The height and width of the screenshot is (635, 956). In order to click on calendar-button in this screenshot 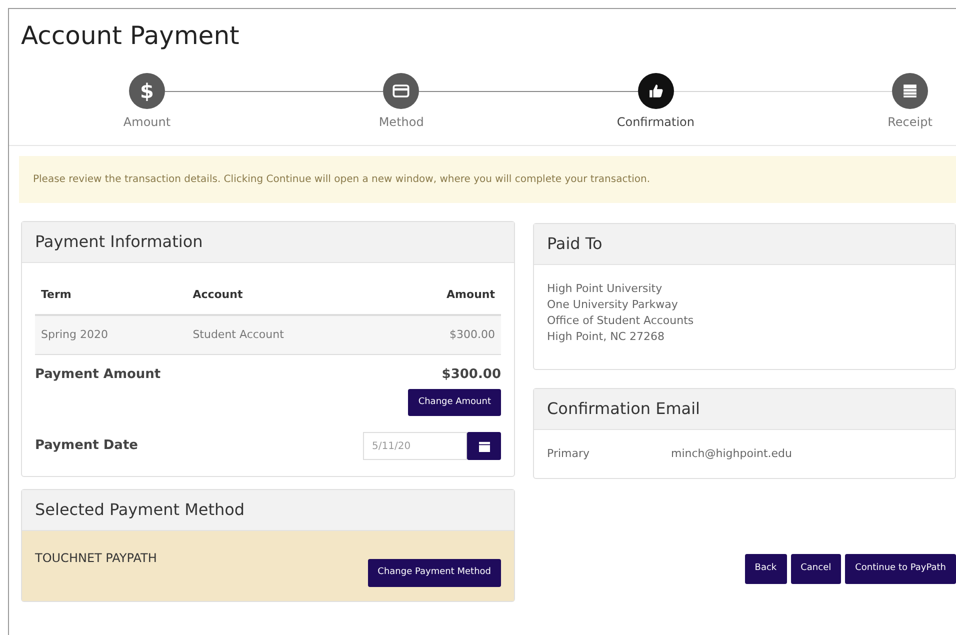, I will do `click(484, 446)`.